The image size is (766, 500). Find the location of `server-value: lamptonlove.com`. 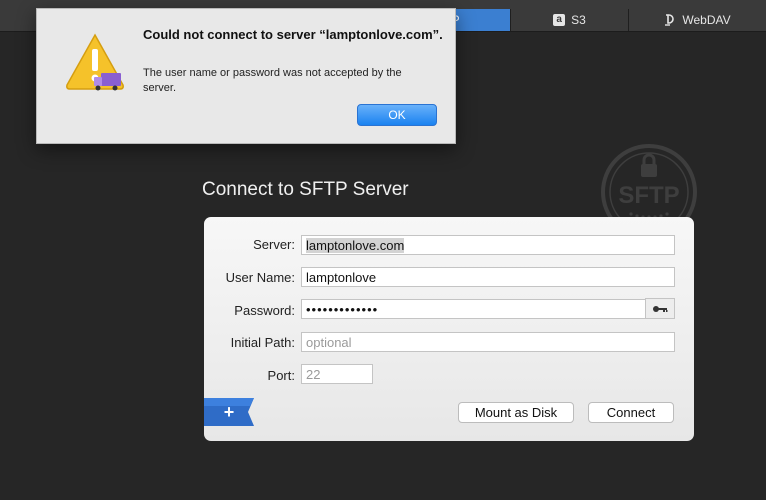

server-value: lamptonlove.com is located at coordinates (355, 245).